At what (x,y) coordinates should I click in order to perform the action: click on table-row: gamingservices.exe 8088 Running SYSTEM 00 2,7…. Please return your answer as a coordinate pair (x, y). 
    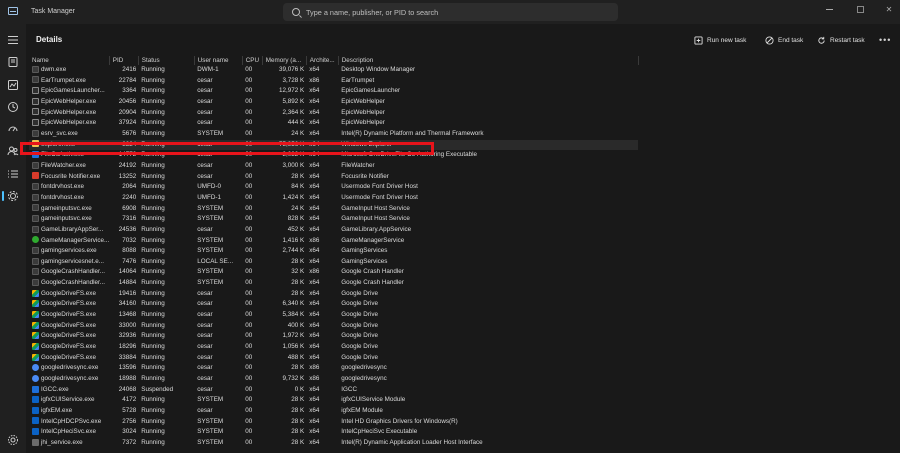
    Looking at the image, I should click on (333, 251).